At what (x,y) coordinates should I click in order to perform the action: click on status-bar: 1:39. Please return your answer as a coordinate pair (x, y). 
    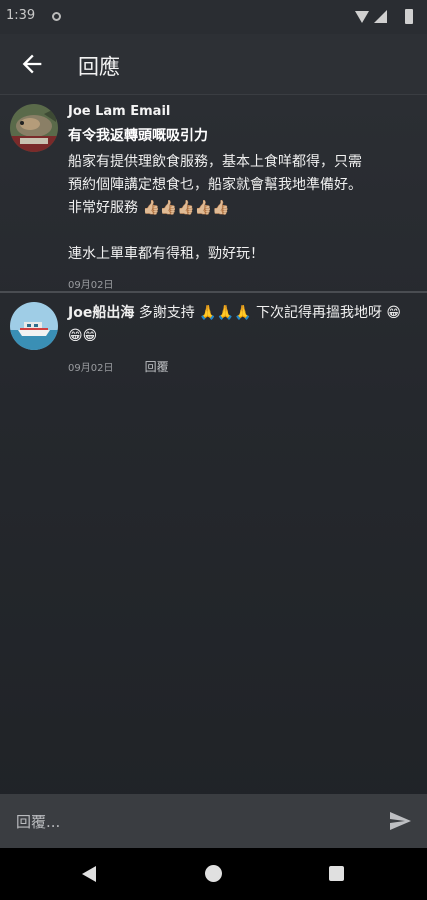
    Looking at the image, I should click on (213, 17).